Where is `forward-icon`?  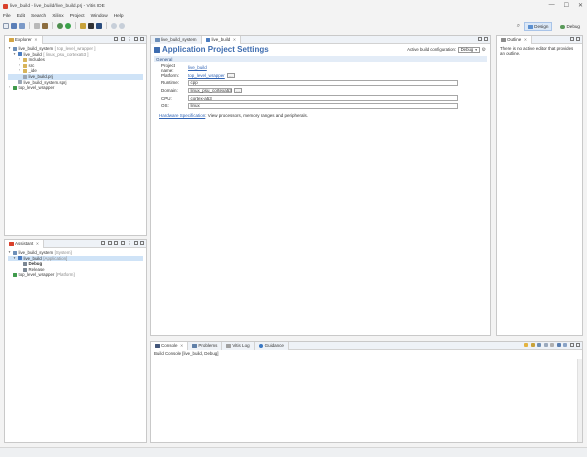
forward-icon is located at coordinates (122, 25).